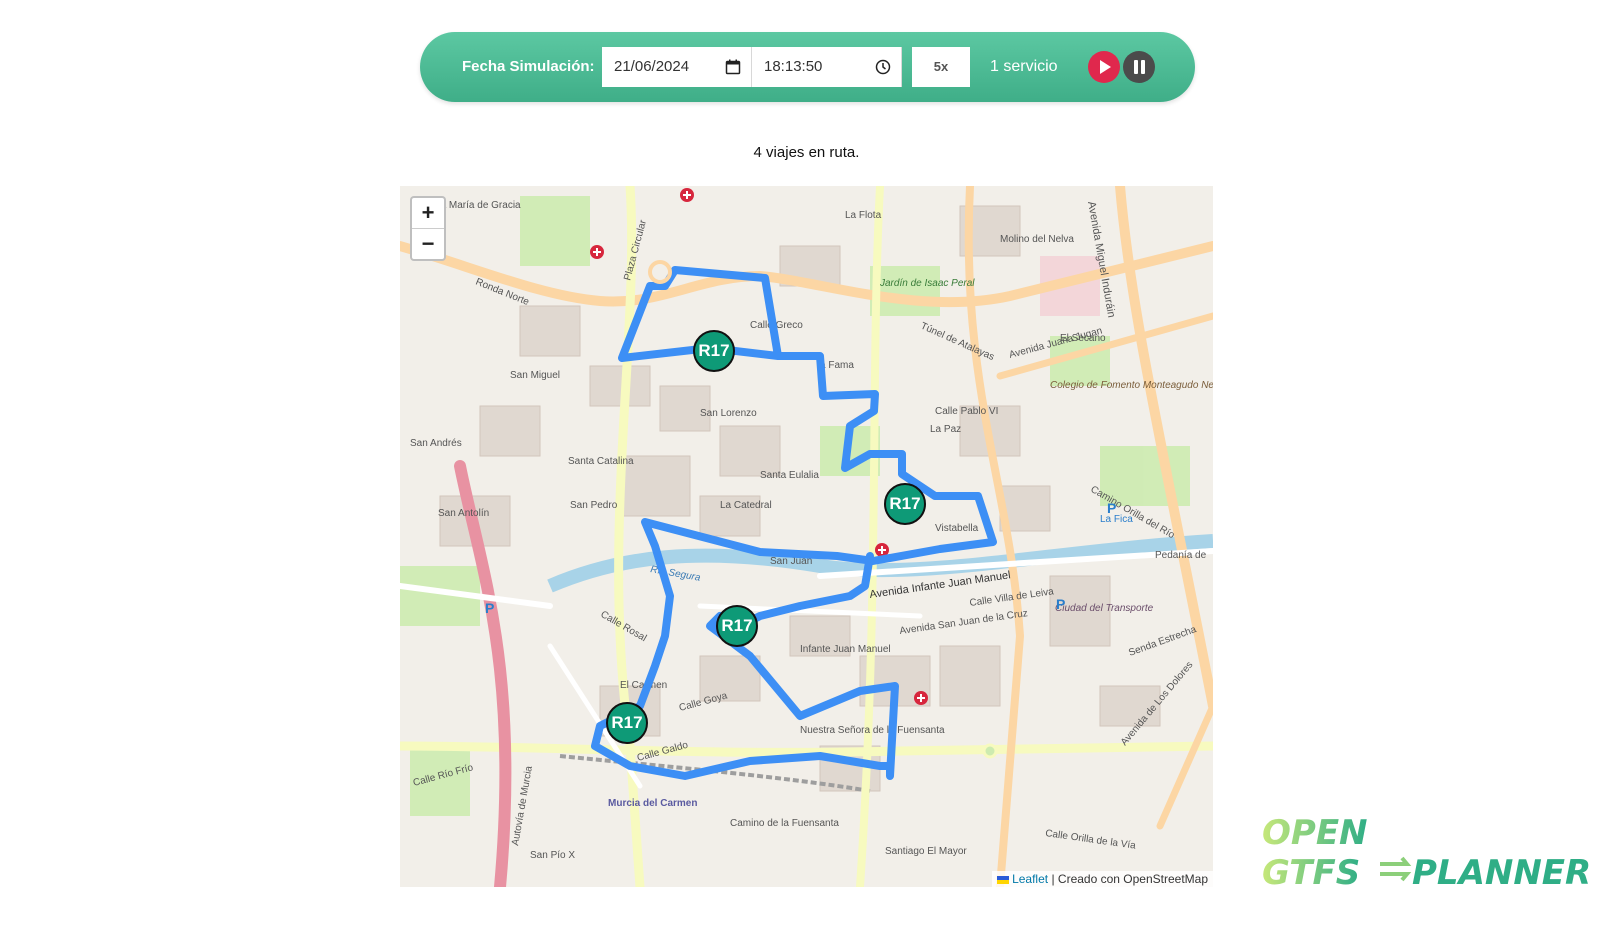 The height and width of the screenshot is (934, 1613). What do you see at coordinates (522, 806) in the screenshot?
I see `place-label-44: Autovía de Murcia` at bounding box center [522, 806].